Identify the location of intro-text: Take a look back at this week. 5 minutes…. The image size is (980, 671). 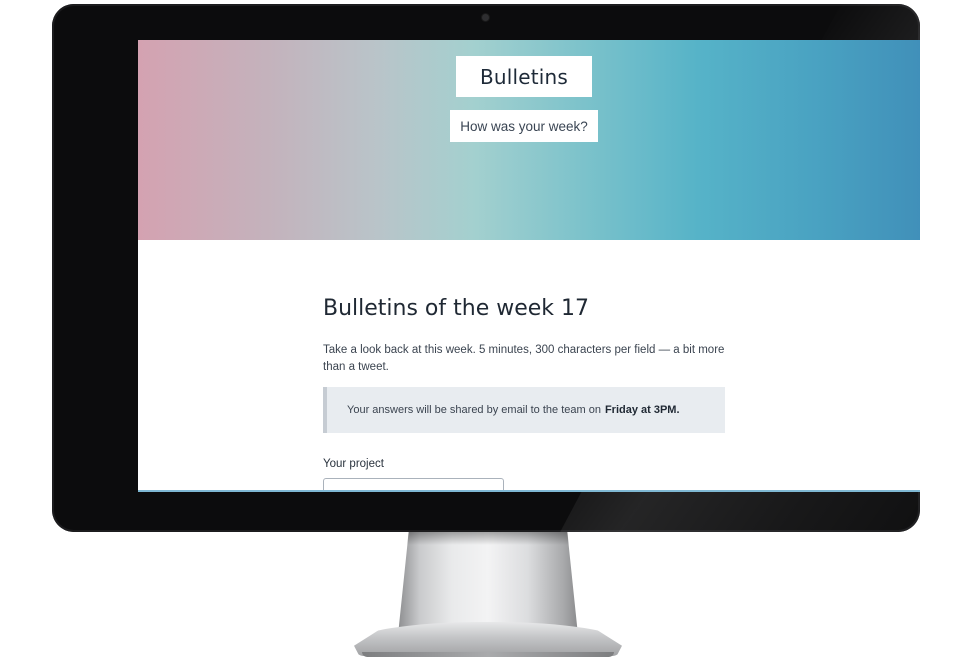
(524, 358).